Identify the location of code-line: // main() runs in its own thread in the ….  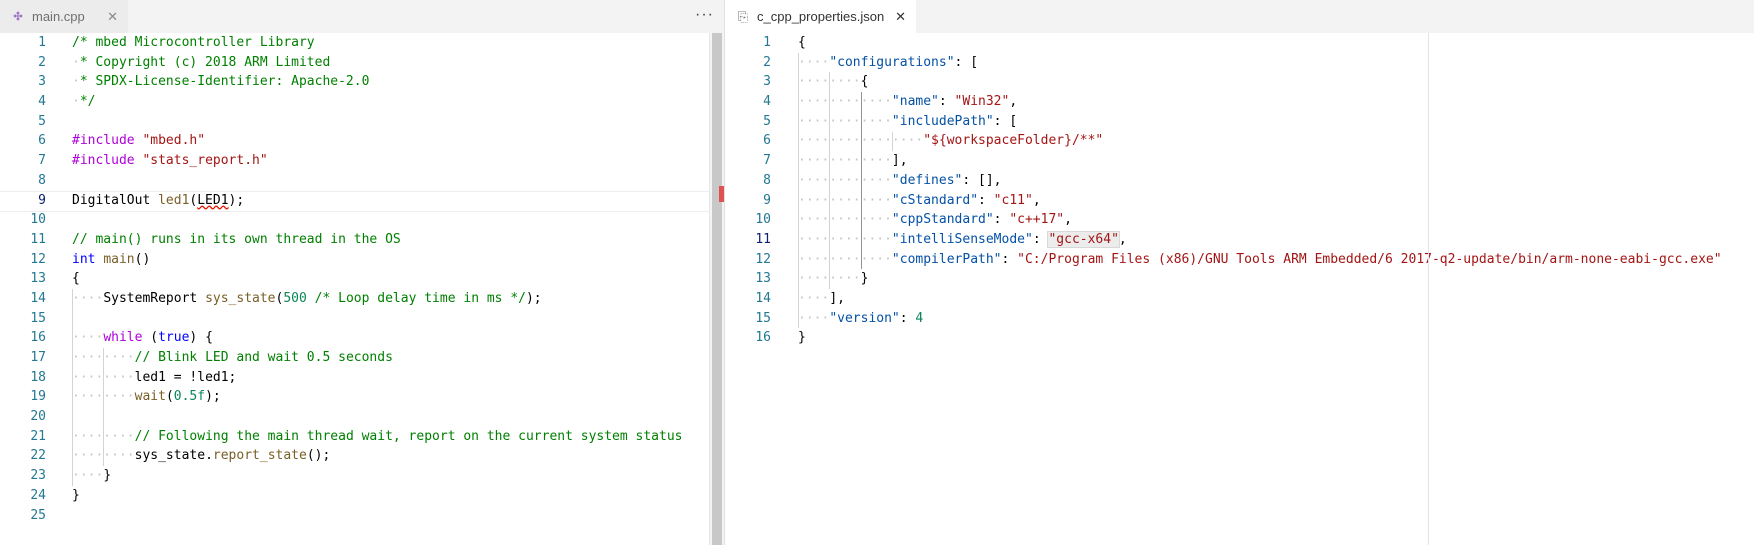
(398, 240).